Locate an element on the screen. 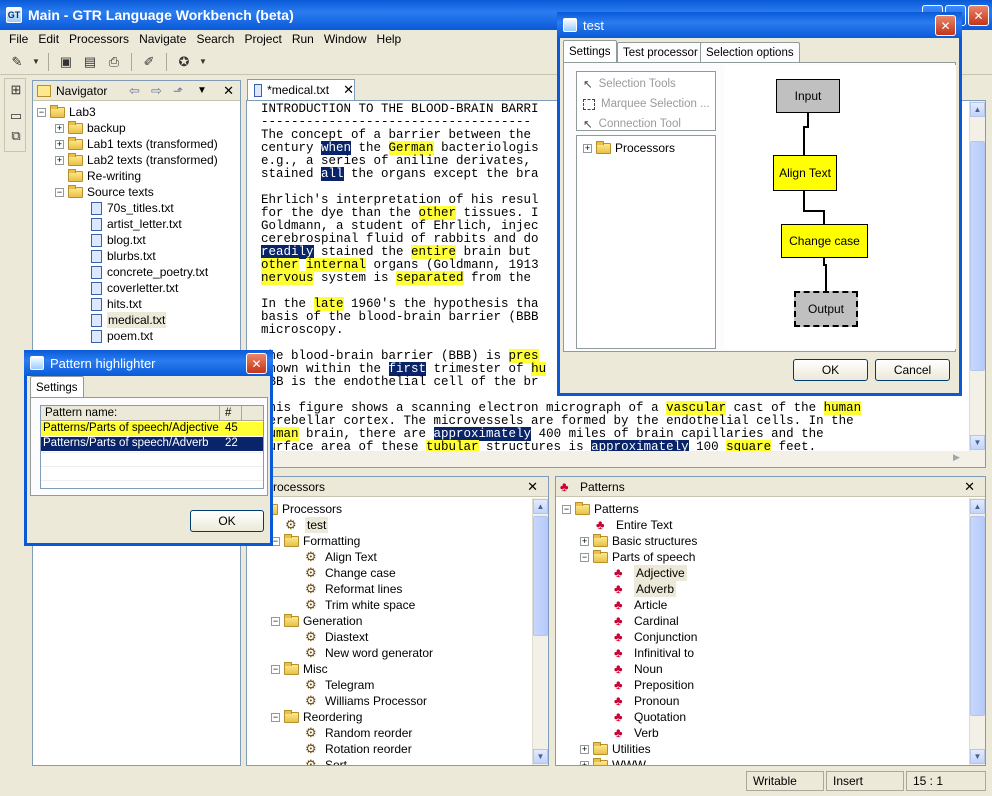 The height and width of the screenshot is (796, 992). tab-settings: Settings is located at coordinates (57, 387).